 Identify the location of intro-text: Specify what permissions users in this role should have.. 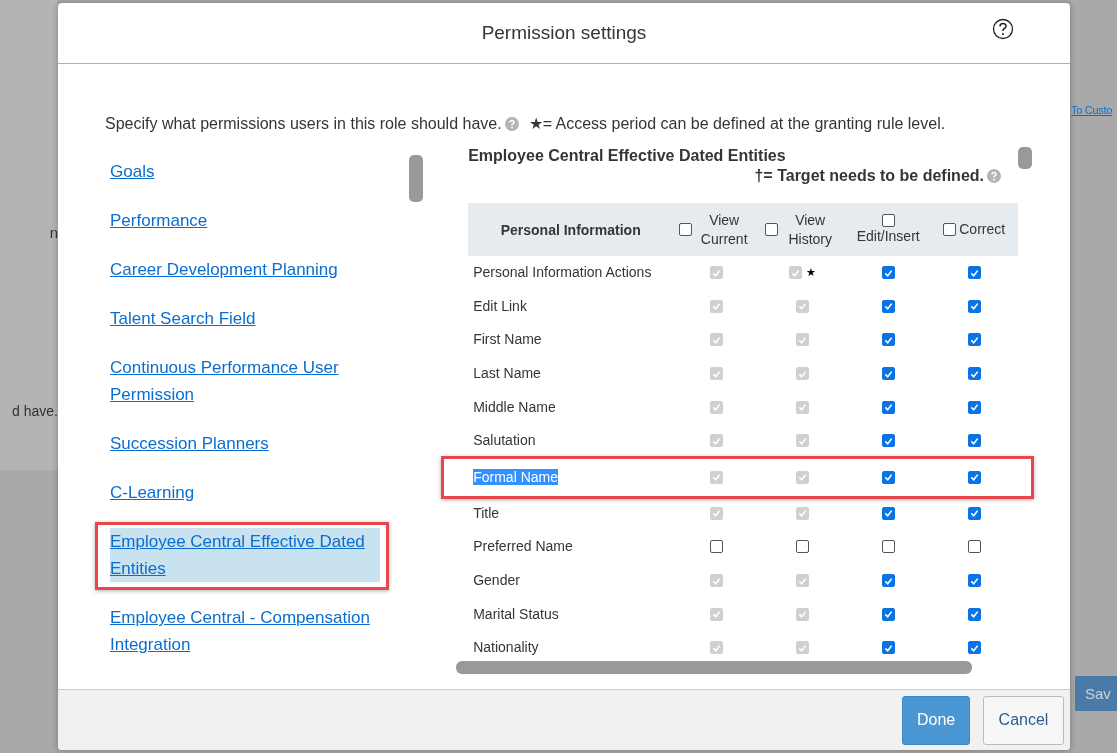
(303, 123).